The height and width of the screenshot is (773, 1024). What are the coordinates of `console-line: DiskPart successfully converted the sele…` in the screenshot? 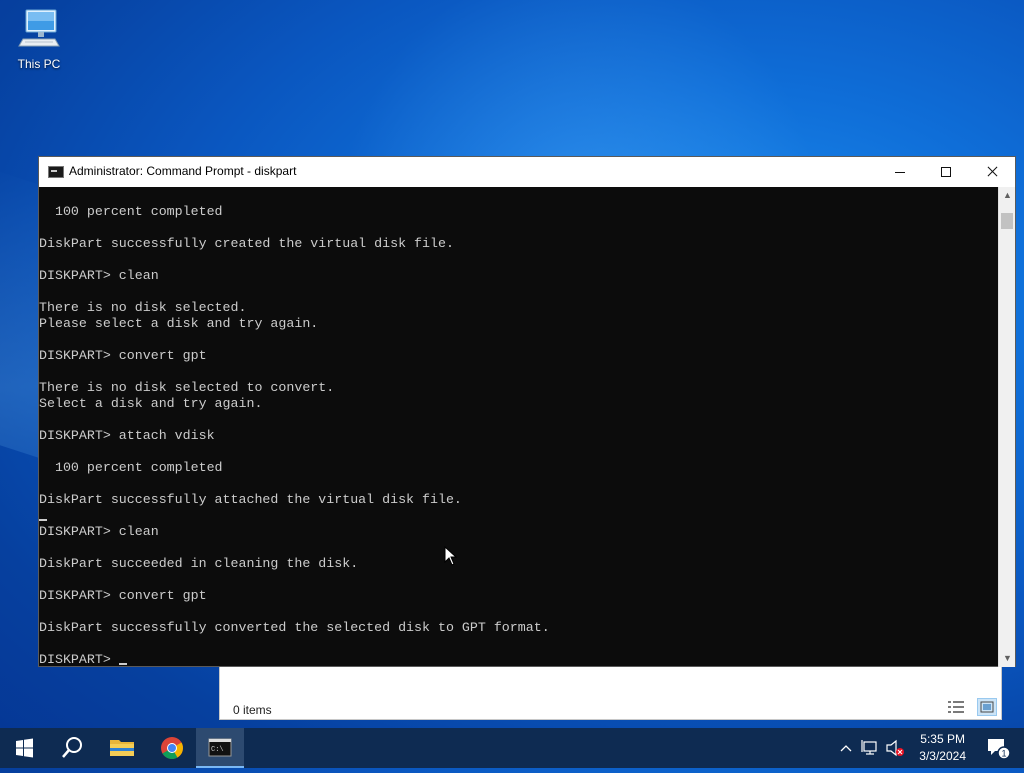 It's located at (294, 627).